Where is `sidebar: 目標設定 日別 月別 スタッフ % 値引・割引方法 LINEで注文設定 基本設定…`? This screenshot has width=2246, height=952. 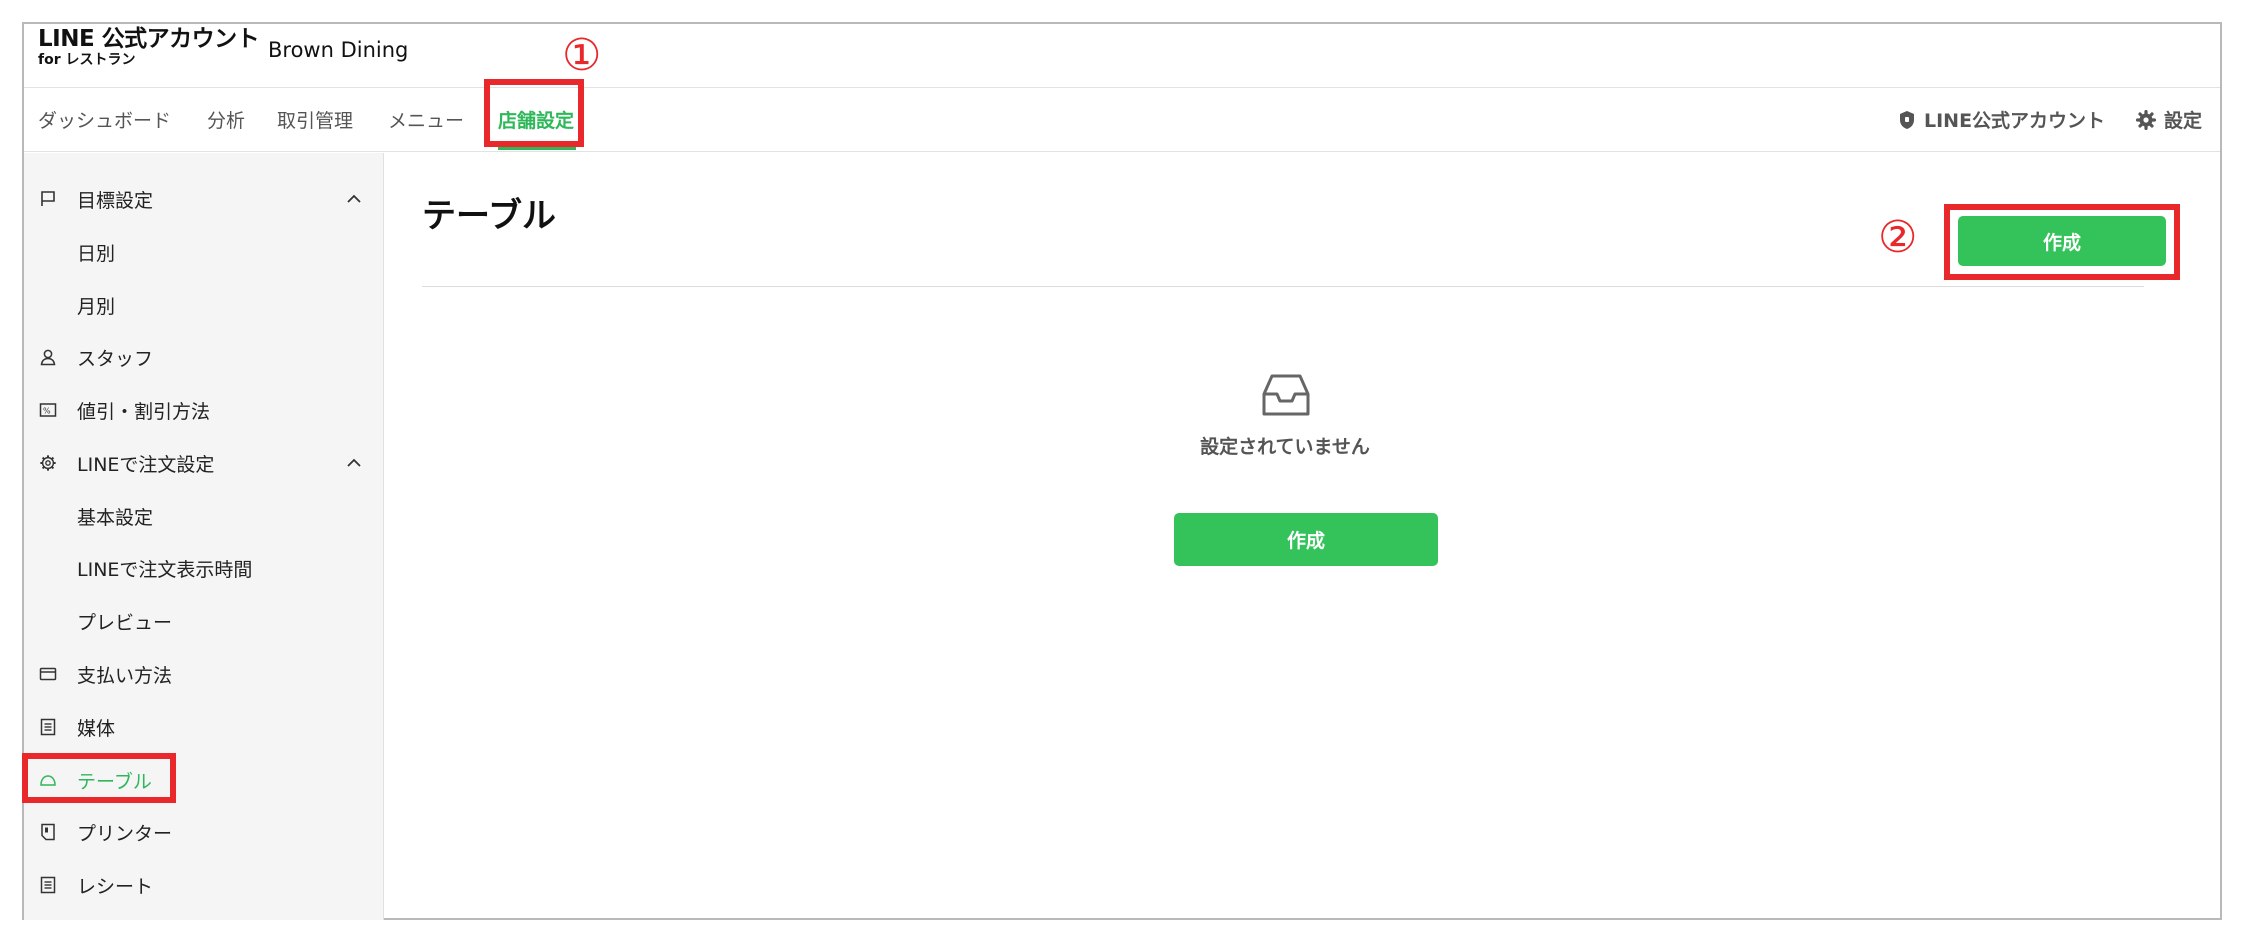
sidebar: 目標設定 日別 月別 スタッフ % 値引・割引方法 LINEで注文設定 基本設定… is located at coordinates (204, 536).